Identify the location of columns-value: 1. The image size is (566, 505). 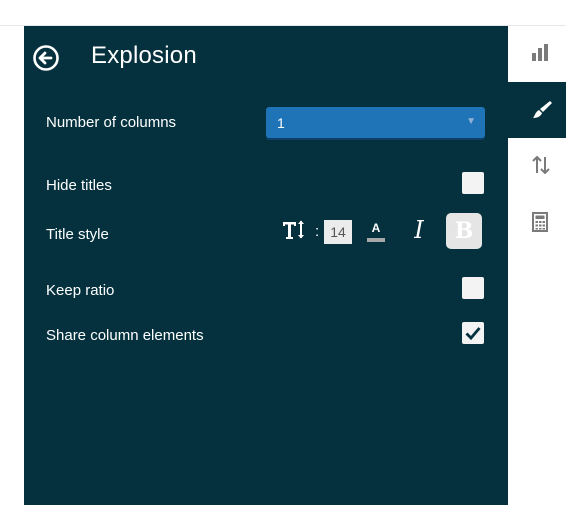
(281, 123).